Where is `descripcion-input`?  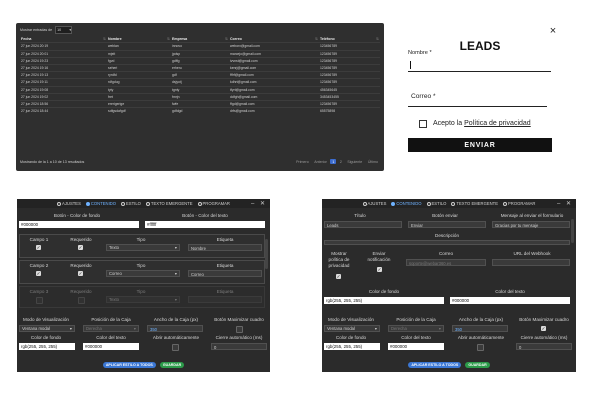
descripcion-input is located at coordinates (447, 242).